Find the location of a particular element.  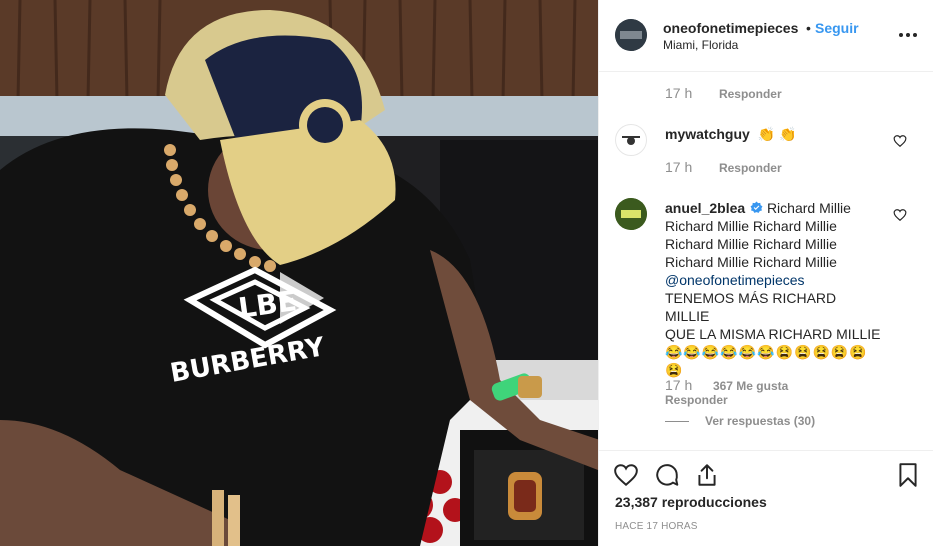

comment-text-line: TENEMOS MÁS RICHARD MILLIE is located at coordinates (751, 307).